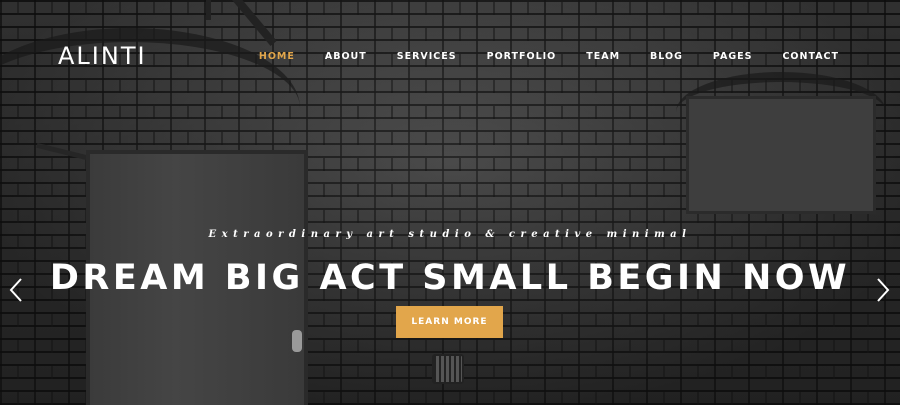  I want to click on nav-item-pages: PAGES, so click(733, 56).